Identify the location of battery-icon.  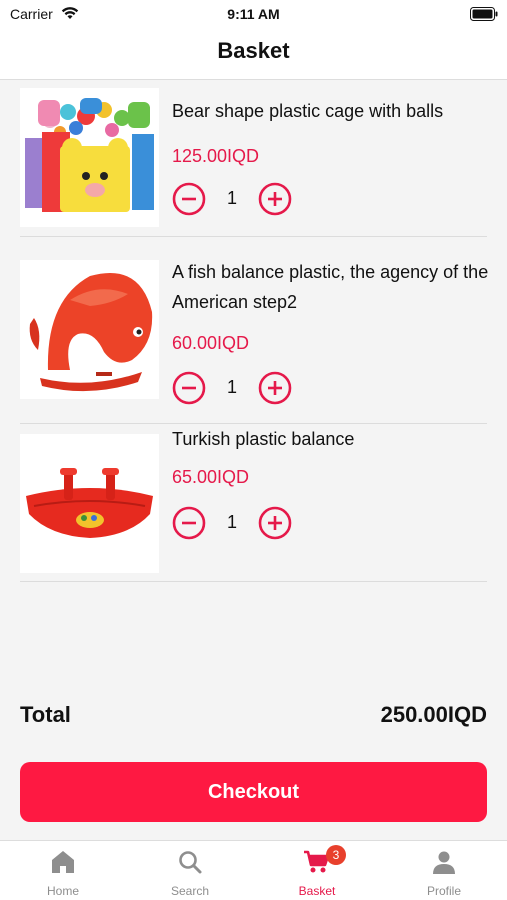
(484, 14).